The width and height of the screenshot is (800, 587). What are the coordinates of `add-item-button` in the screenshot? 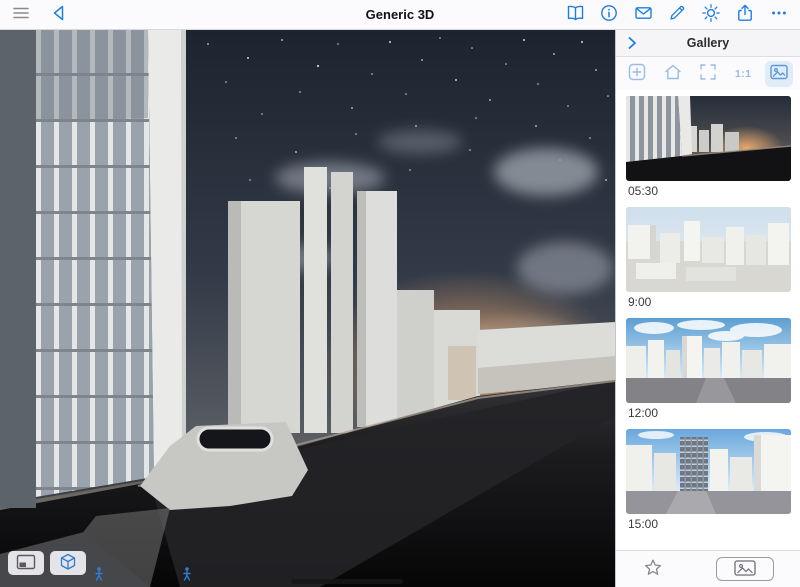 It's located at (637, 74).